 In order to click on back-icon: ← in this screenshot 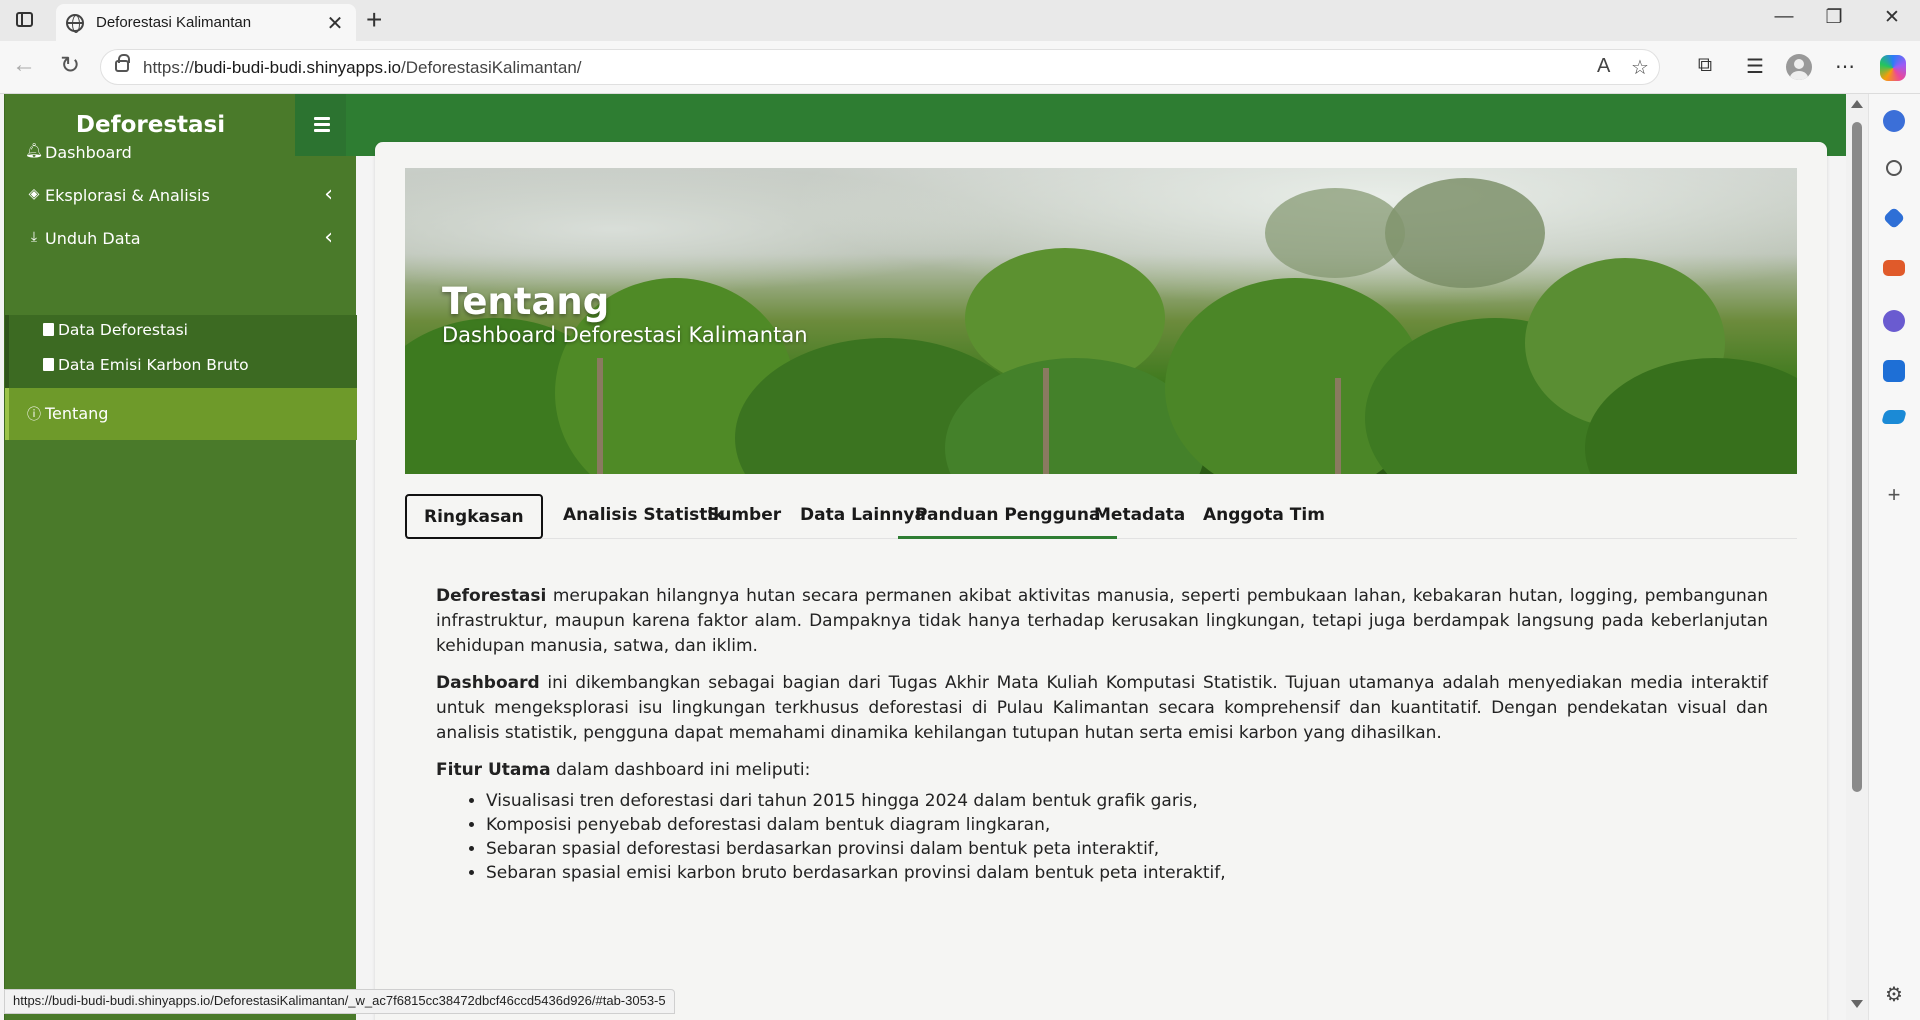, I will do `click(24, 65)`.